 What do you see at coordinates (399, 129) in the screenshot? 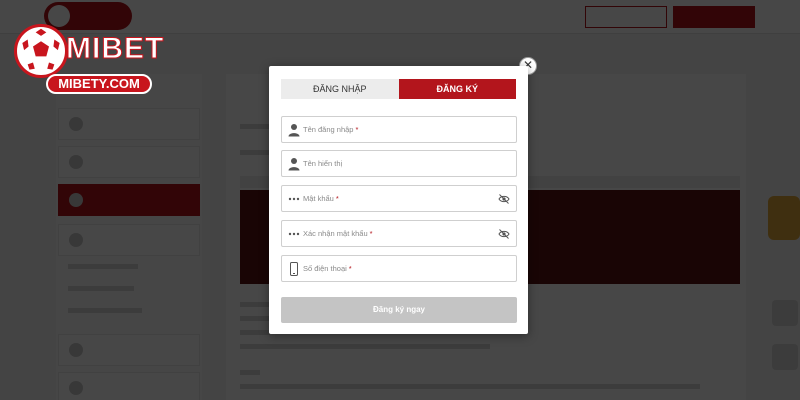
I see `username-field: Tên đăng nhập *` at bounding box center [399, 129].